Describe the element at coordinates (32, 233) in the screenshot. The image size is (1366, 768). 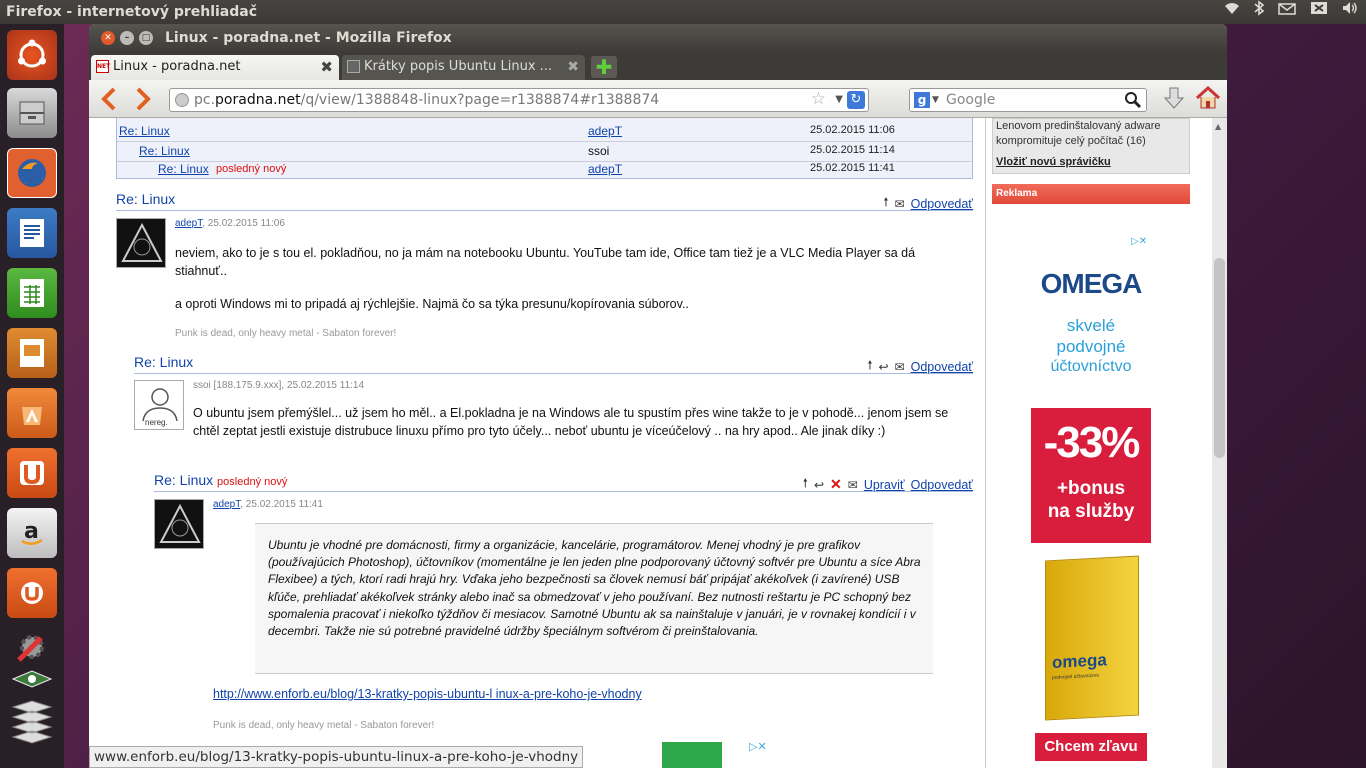
I see `libreoffice-writer-launcher-icon` at that location.